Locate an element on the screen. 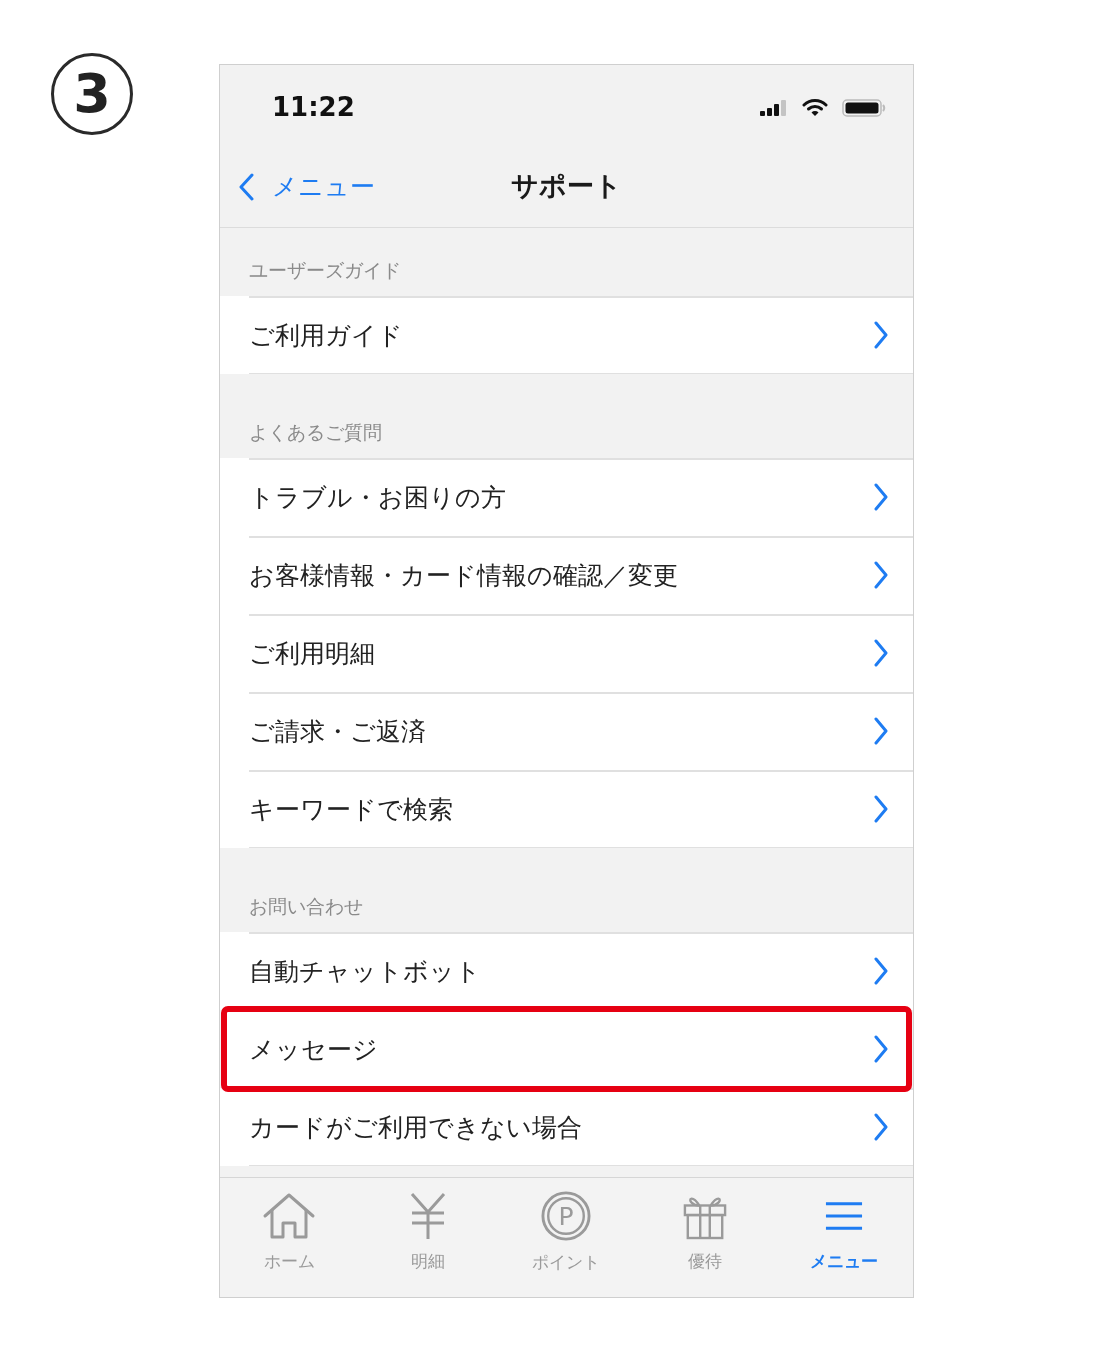  chevron-left-icon is located at coordinates (246, 186).